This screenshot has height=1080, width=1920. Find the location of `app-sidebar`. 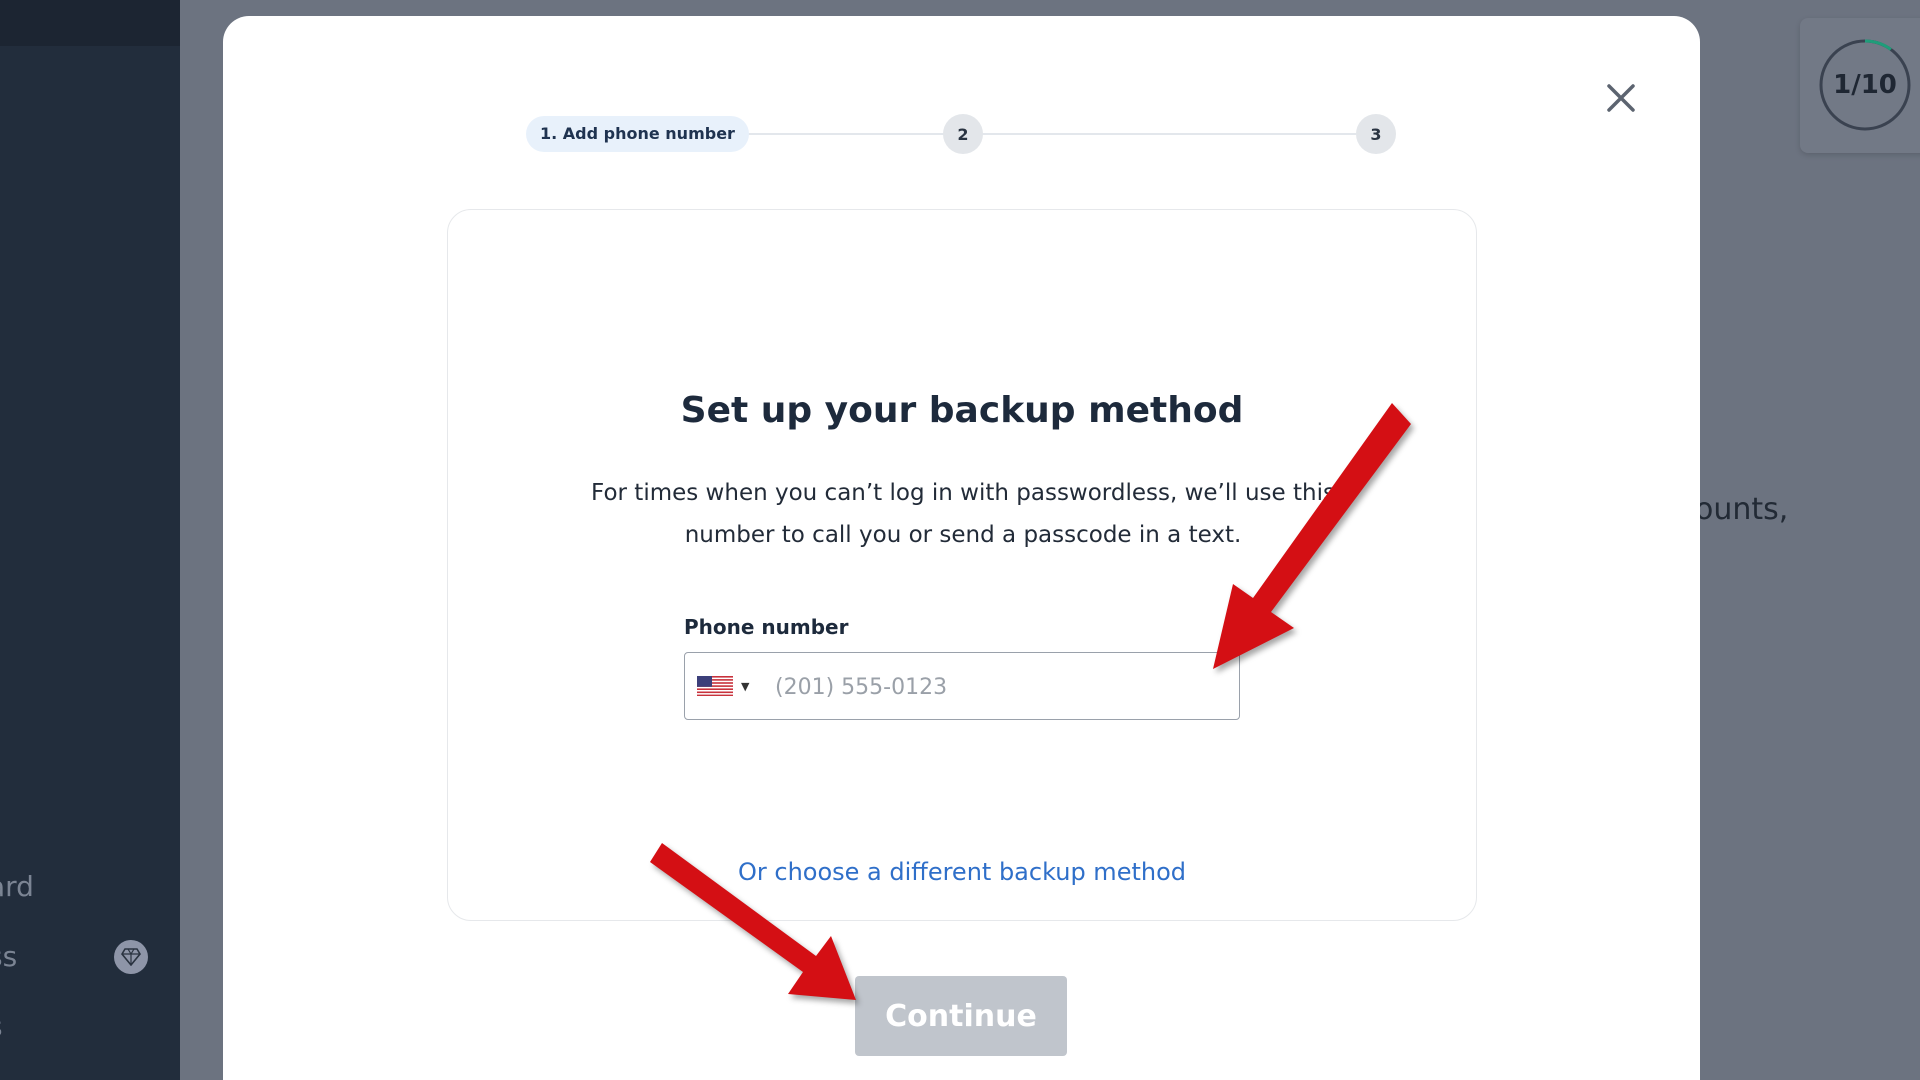

app-sidebar is located at coordinates (90, 540).